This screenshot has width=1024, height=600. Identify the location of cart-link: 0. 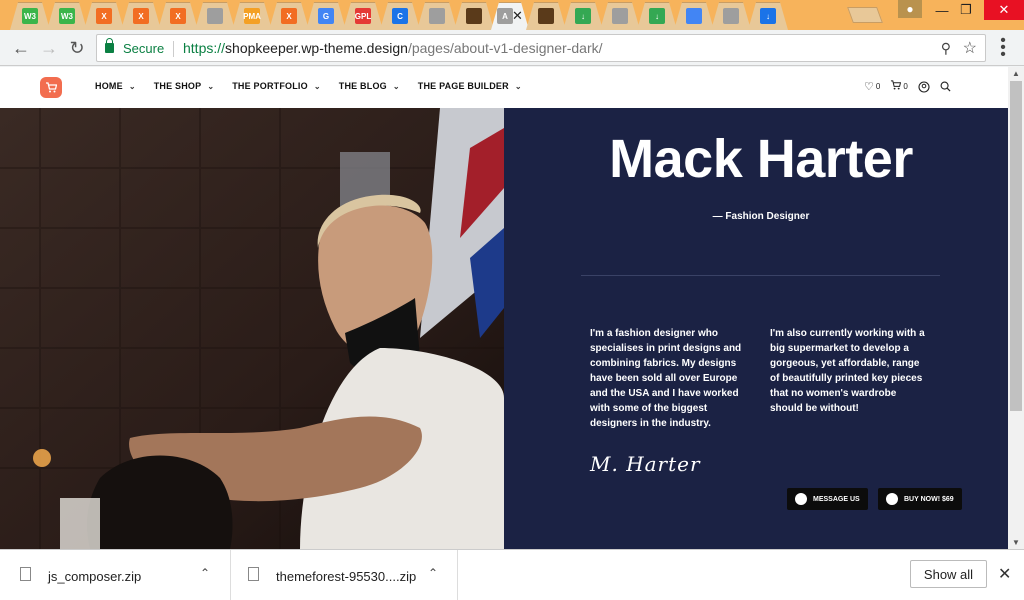
(899, 86).